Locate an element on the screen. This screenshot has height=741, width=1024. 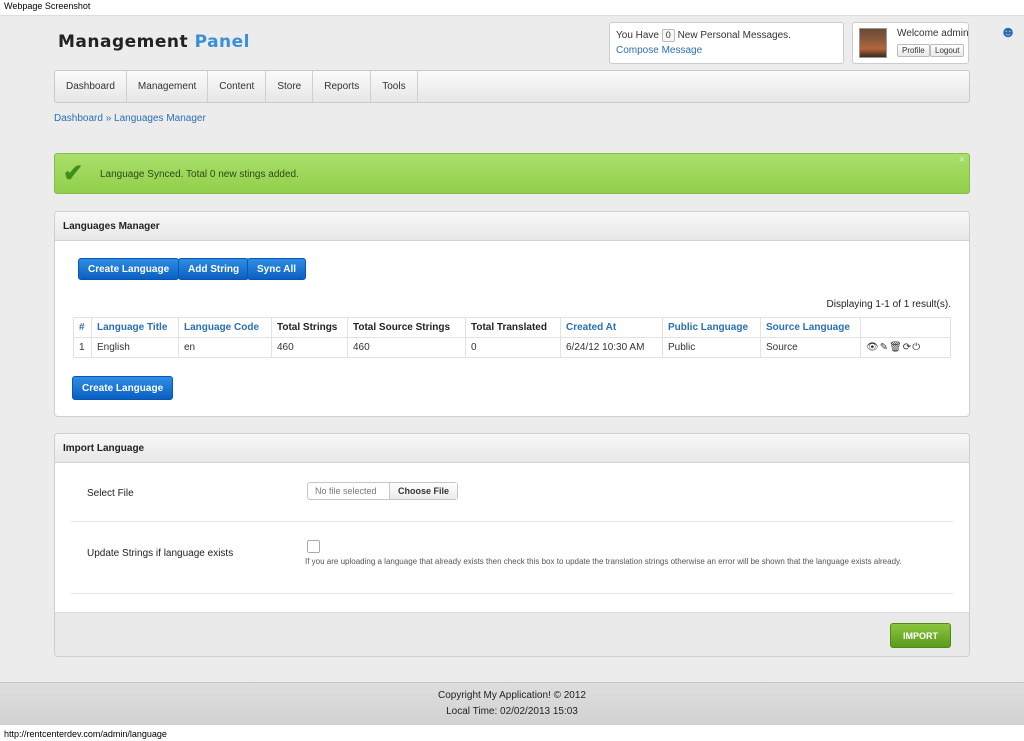
welcome-text: Welcome admin is located at coordinates (933, 33).